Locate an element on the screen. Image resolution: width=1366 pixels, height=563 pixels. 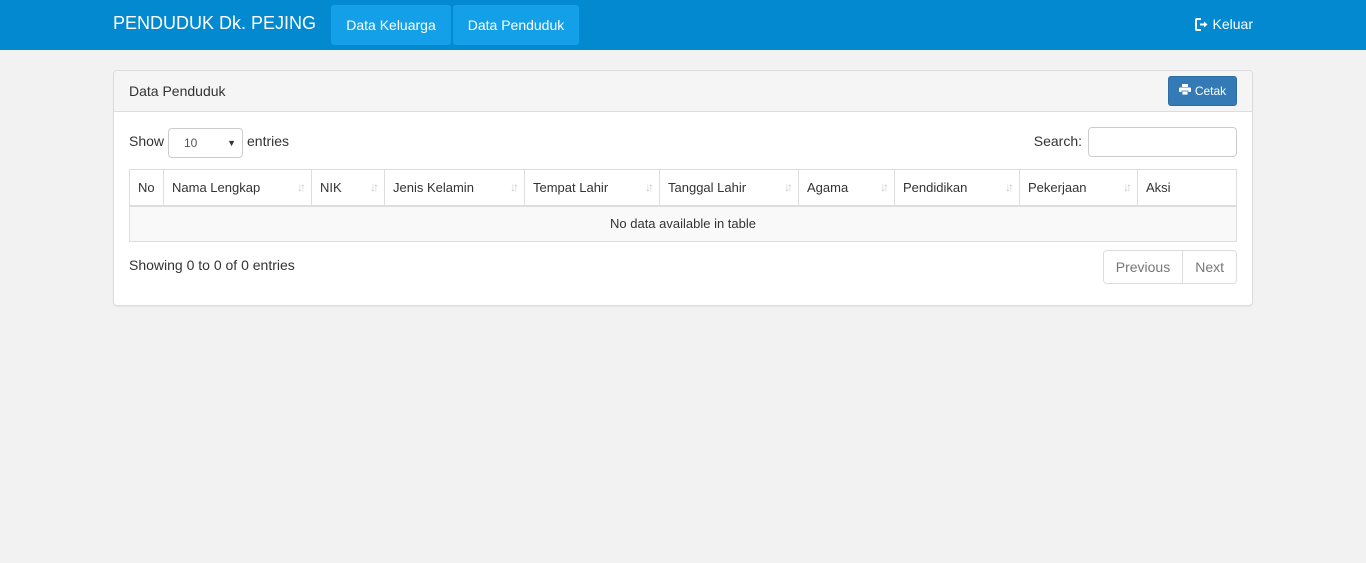
nav-data-keluarga: Data Keluarga is located at coordinates (391, 25).